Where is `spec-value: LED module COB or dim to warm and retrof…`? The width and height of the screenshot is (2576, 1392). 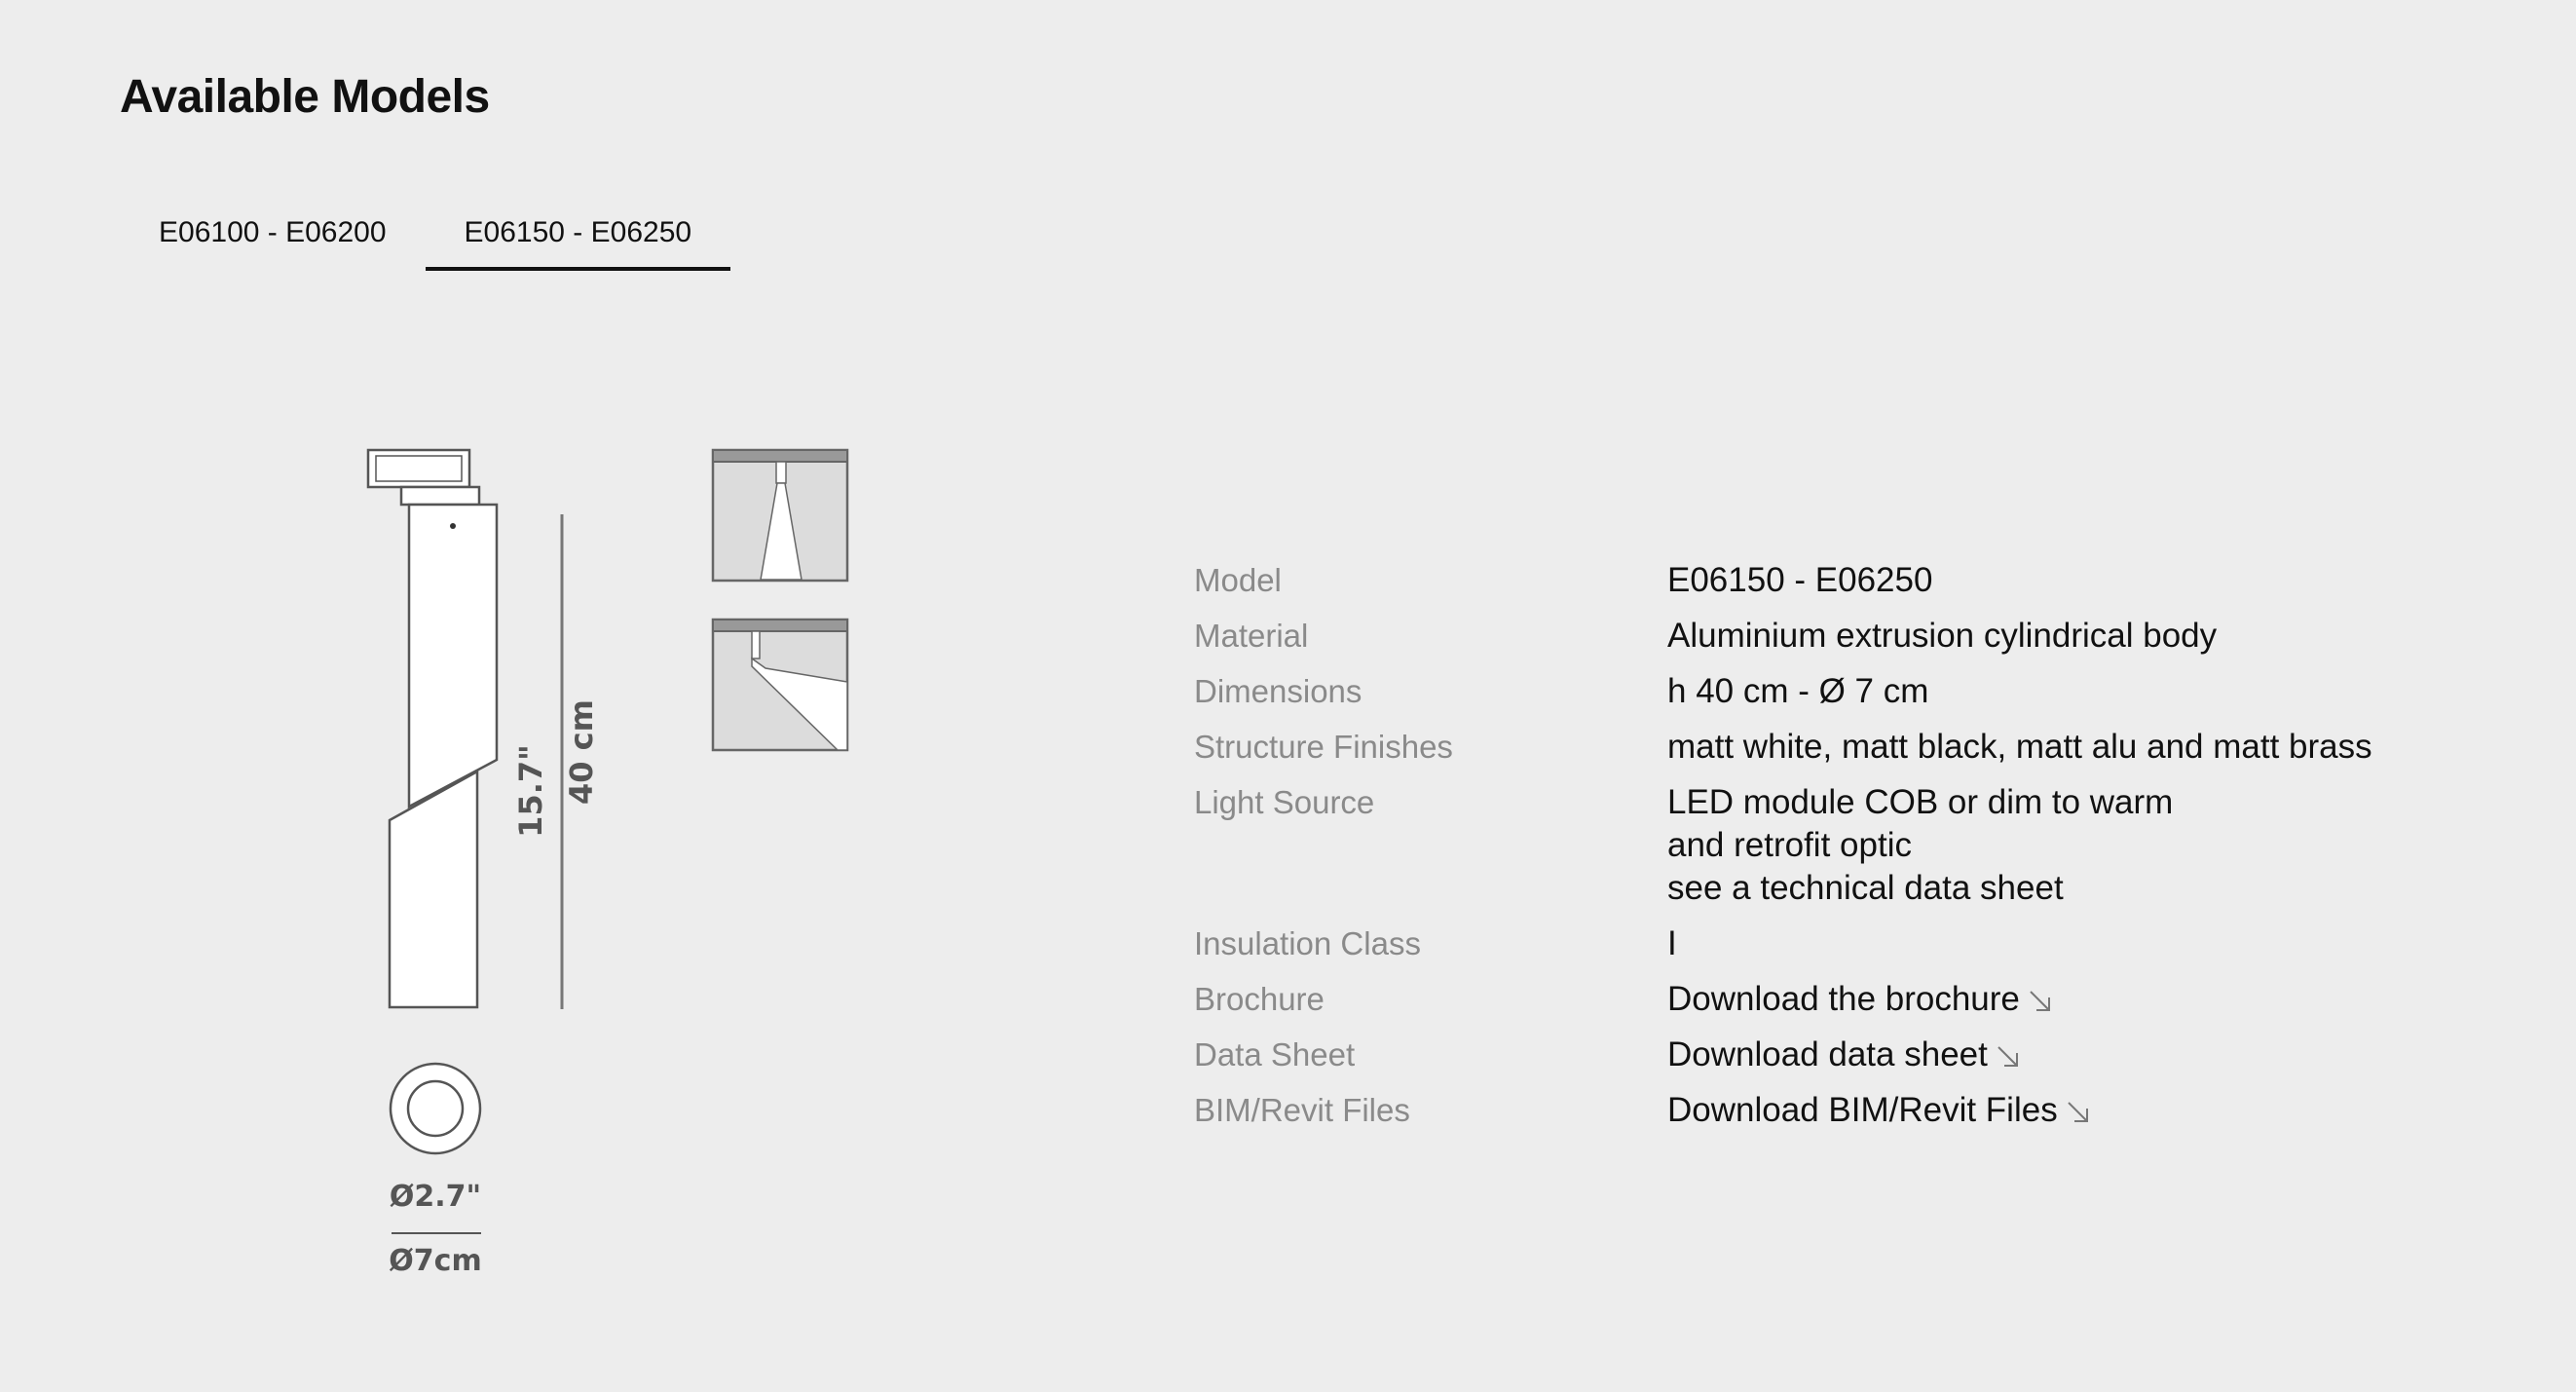
spec-value: LED module COB or dim to warm and retrof… is located at coordinates (1920, 845).